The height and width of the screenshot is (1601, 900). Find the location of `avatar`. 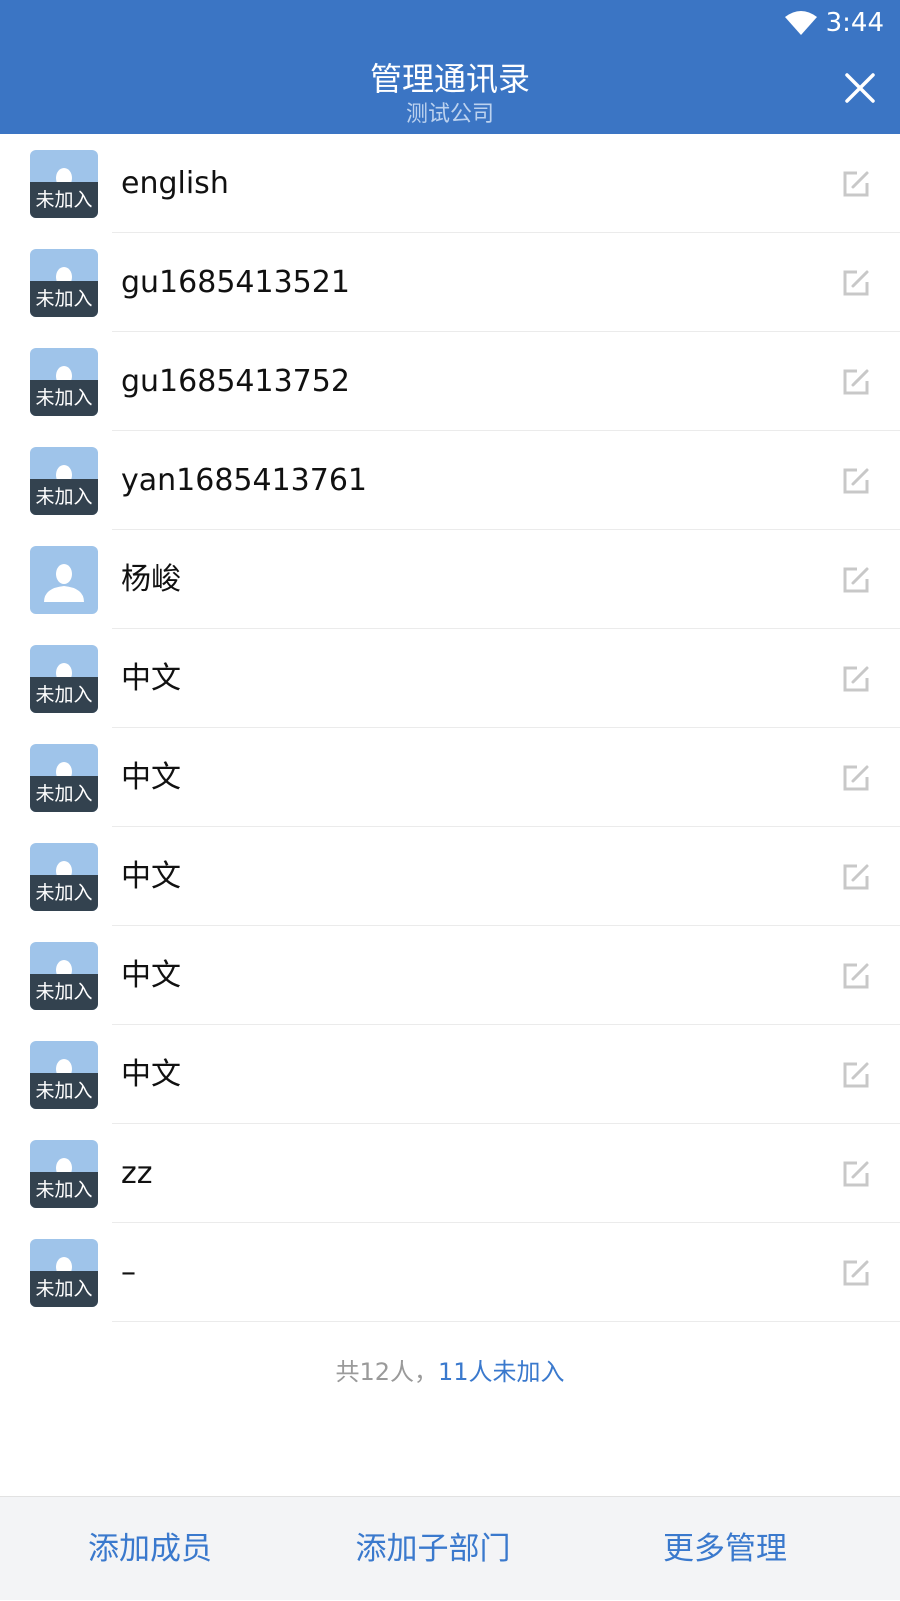

avatar is located at coordinates (64, 580).